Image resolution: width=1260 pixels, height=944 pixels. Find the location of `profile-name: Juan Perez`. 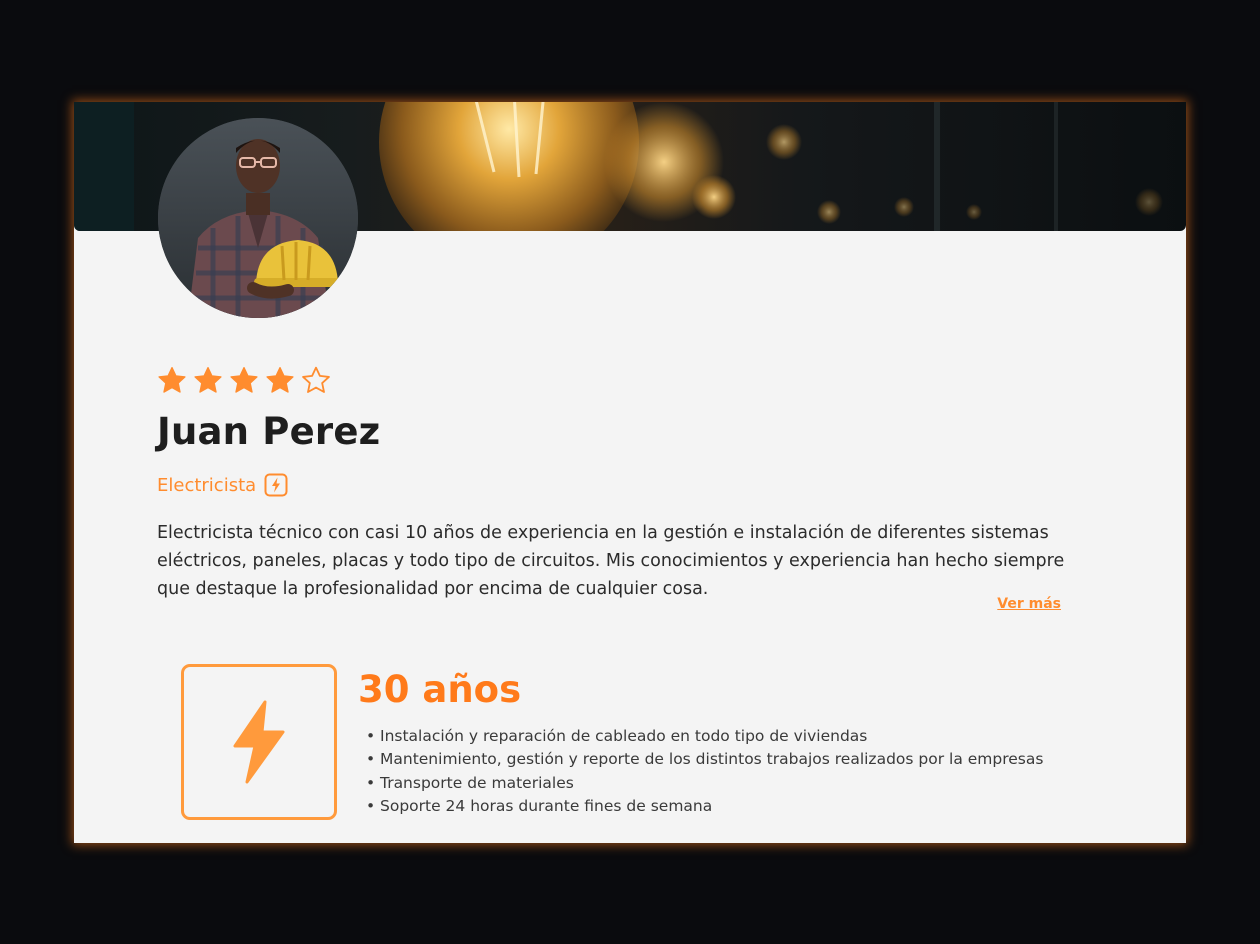

profile-name: Juan Perez is located at coordinates (269, 431).